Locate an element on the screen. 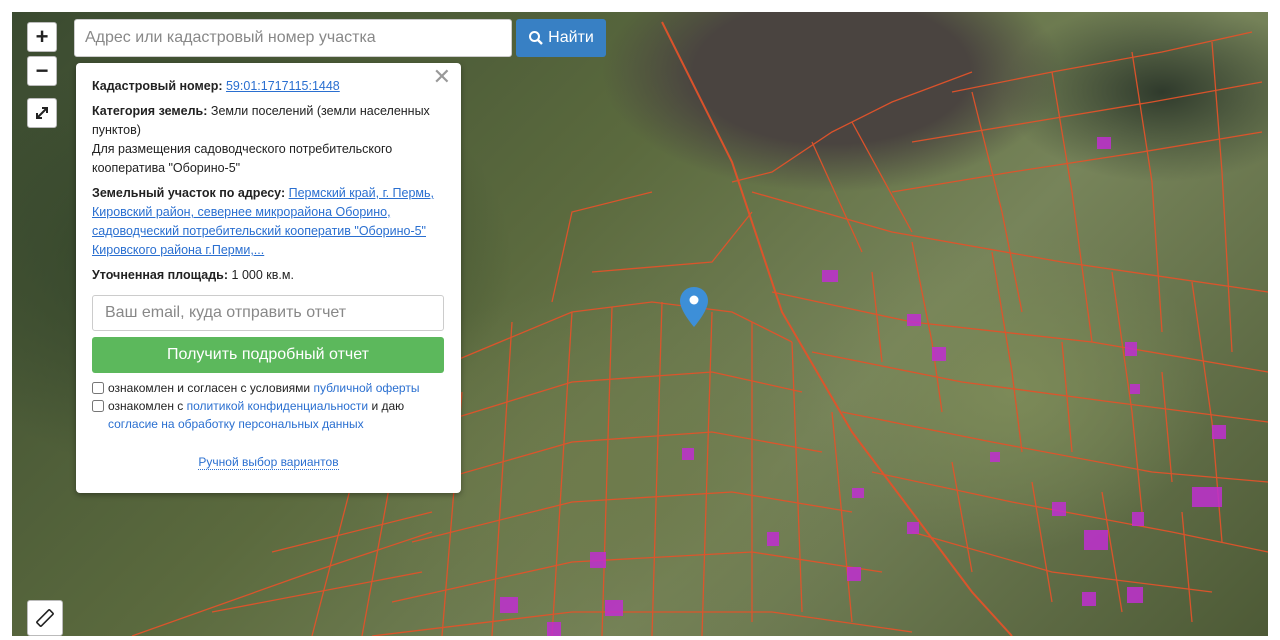 The width and height of the screenshot is (1280, 640). close-icon: ✕ is located at coordinates (442, 77).